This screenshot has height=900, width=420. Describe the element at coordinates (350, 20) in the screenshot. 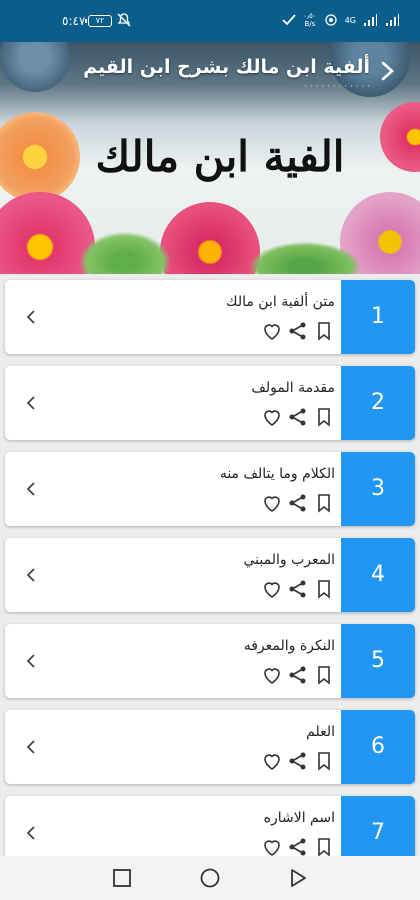

I see `signal-label: 4G` at that location.